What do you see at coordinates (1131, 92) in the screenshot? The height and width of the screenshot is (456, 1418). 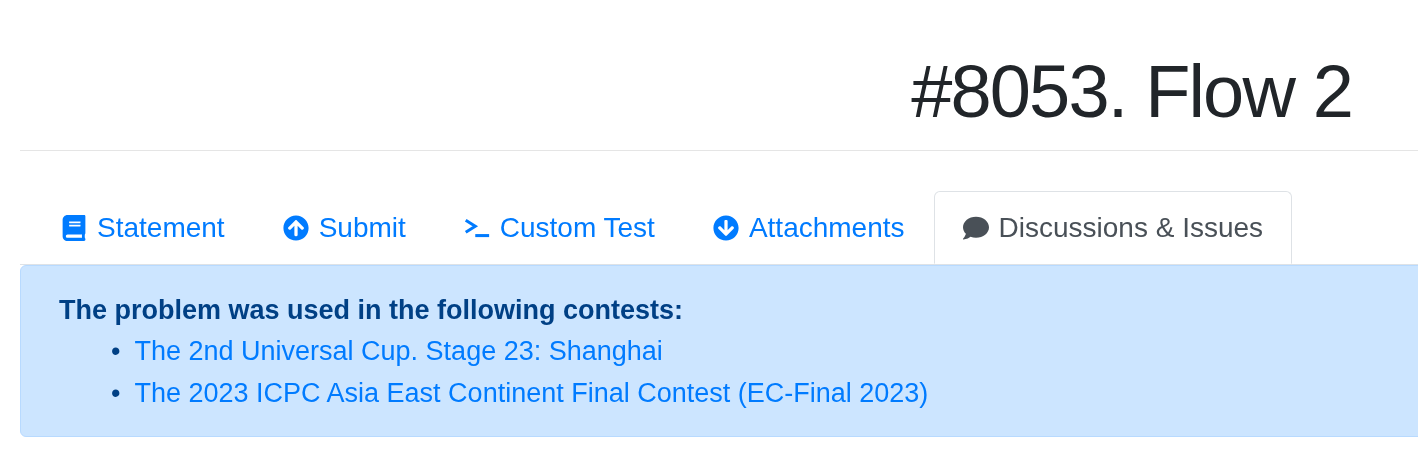 I see `page-title: #8053. Flow 2` at bounding box center [1131, 92].